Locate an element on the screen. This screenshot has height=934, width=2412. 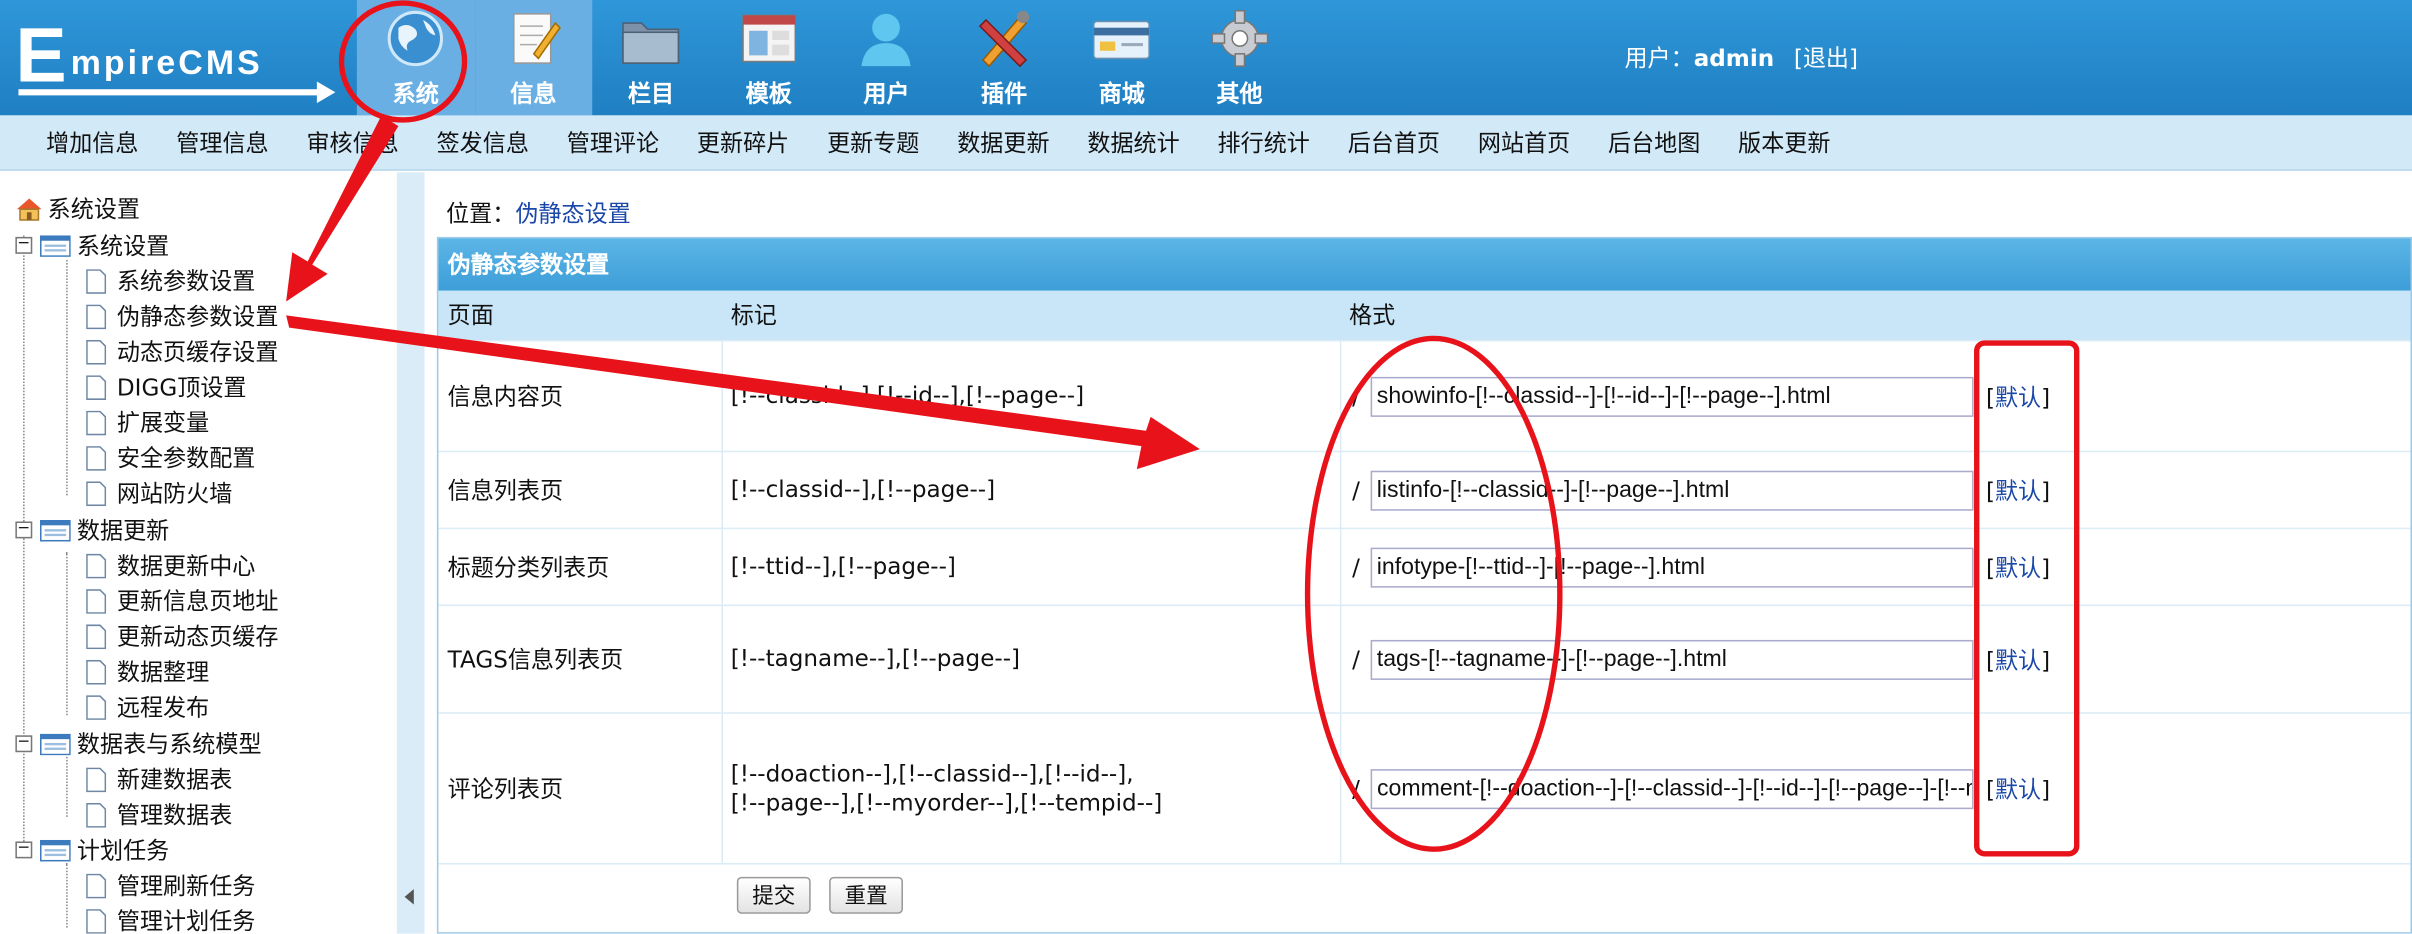
tree-item-remote-publish: 远程发布 is located at coordinates (147, 707).